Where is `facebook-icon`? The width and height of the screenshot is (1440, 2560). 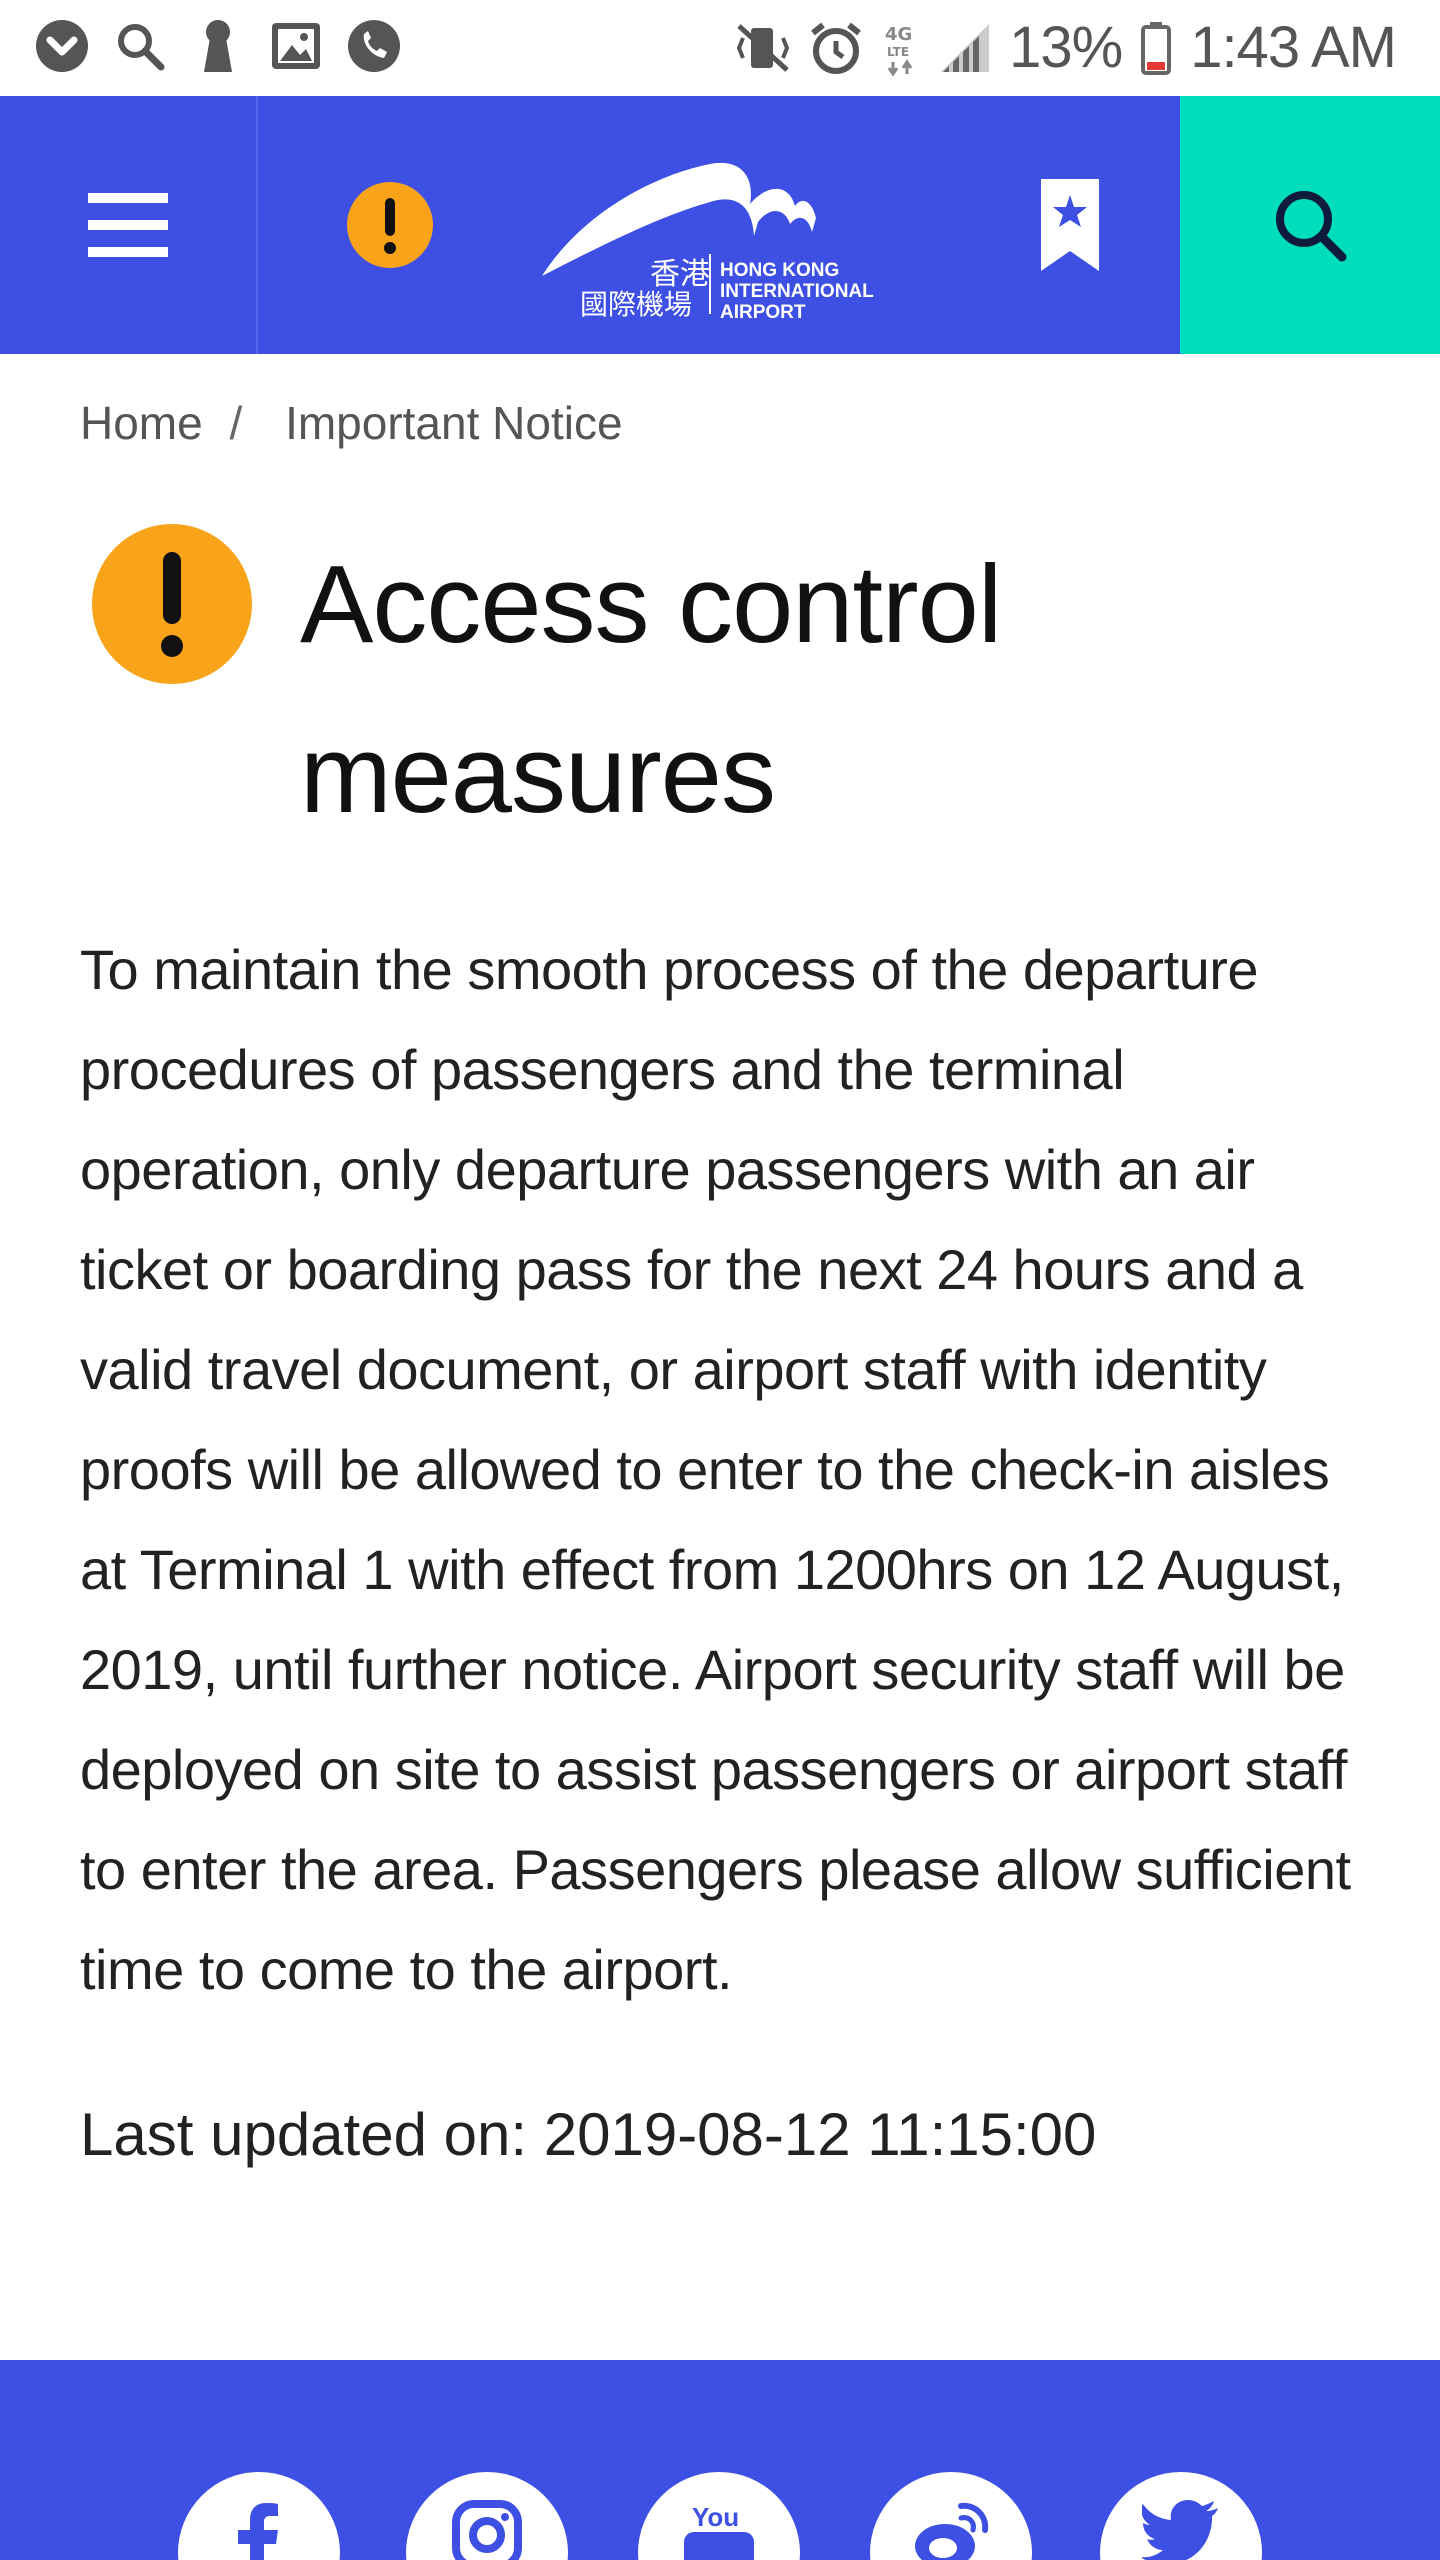 facebook-icon is located at coordinates (258, 2531).